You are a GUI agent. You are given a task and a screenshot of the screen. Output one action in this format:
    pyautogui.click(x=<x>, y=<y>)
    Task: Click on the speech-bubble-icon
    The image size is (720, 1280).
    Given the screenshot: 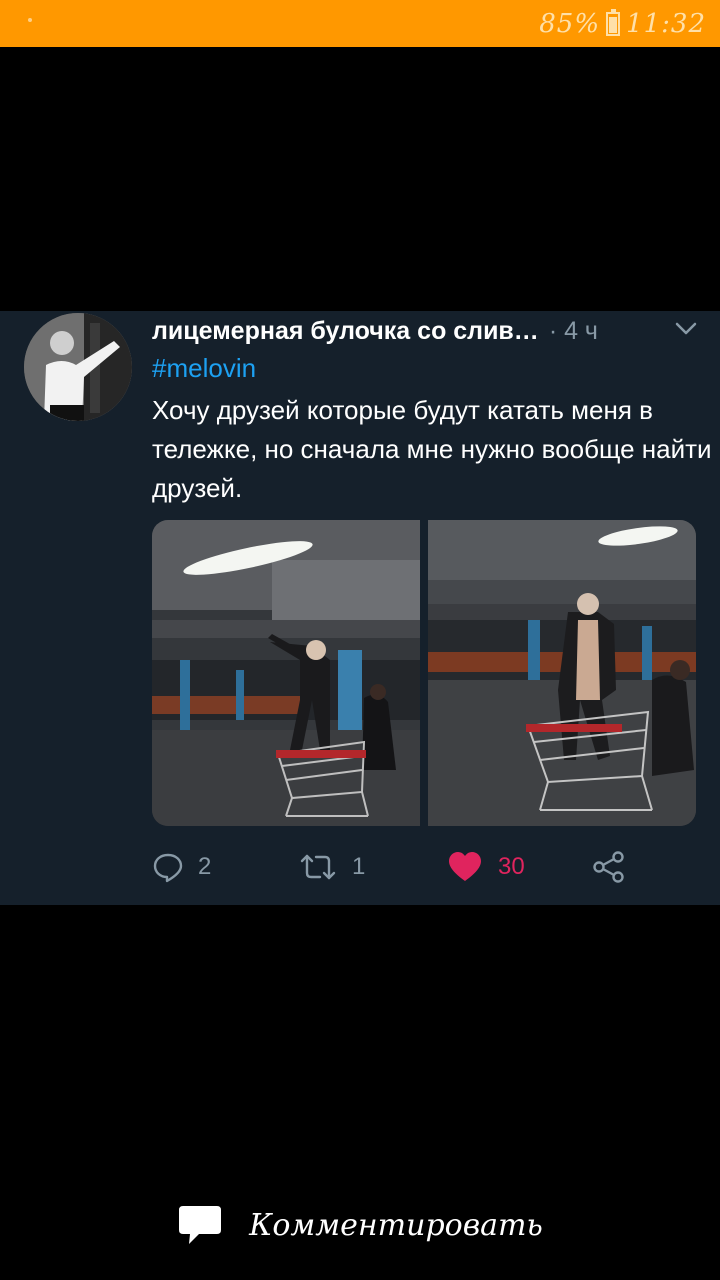 What is the action you would take?
    pyautogui.click(x=200, y=1225)
    